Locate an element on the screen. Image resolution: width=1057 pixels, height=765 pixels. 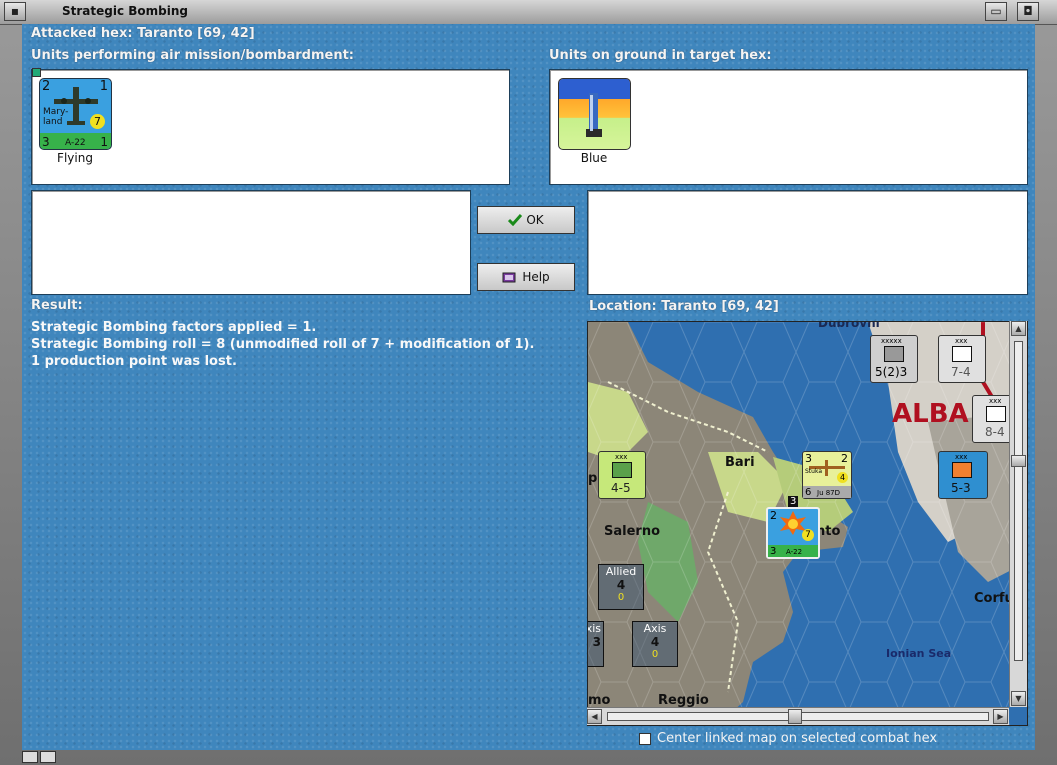
map-label-dubrovnik: Dubrovni is located at coordinates (849, 325).